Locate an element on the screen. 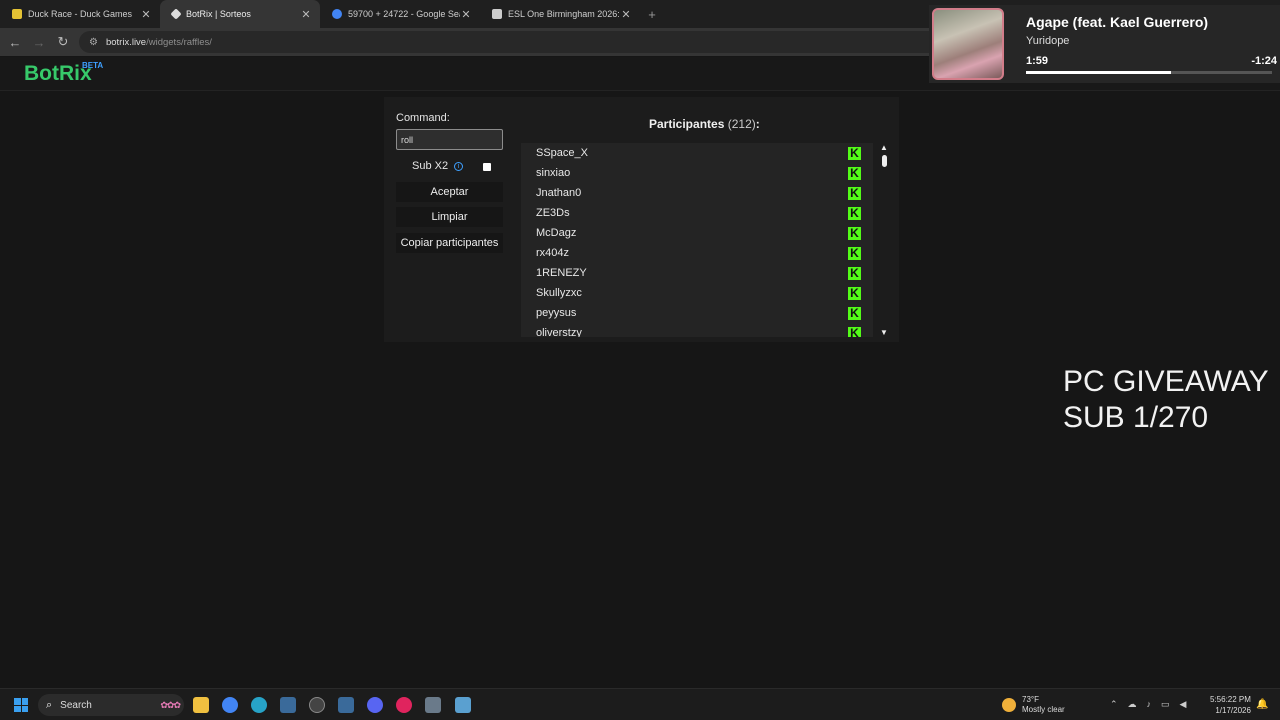 The width and height of the screenshot is (1280, 720). botrix-favicon-icon is located at coordinates (176, 14).